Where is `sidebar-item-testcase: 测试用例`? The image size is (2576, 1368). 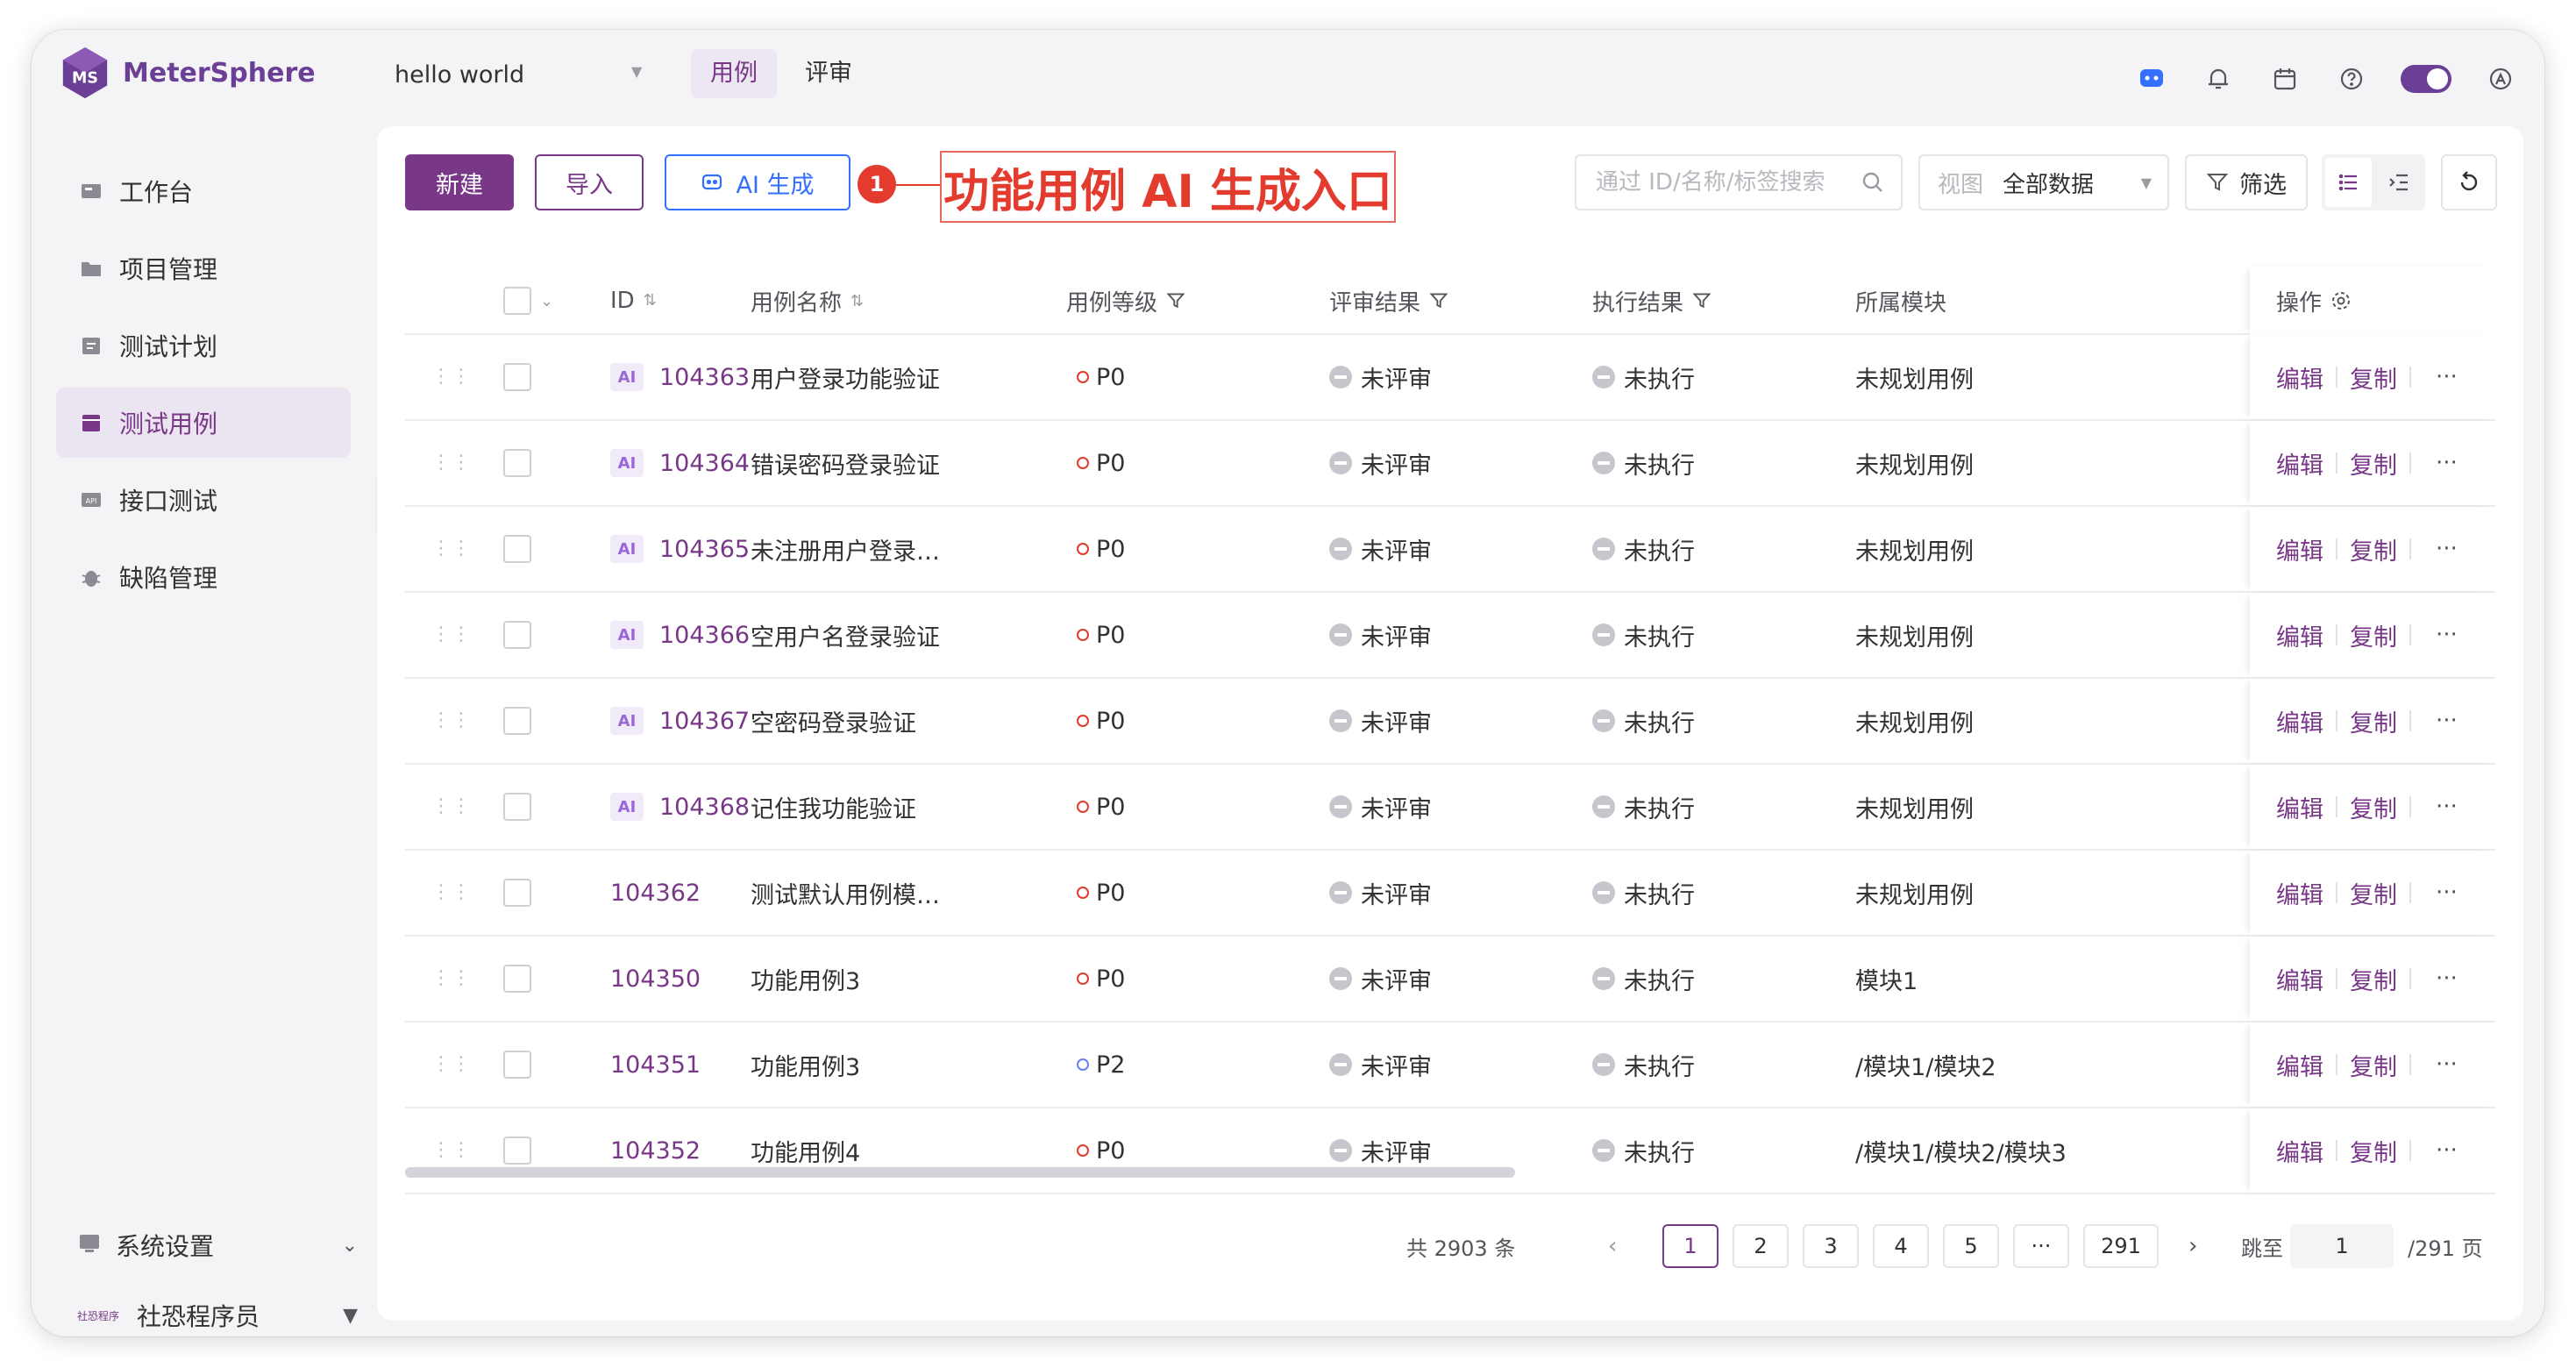 sidebar-item-testcase: 测试用例 is located at coordinates (203, 423).